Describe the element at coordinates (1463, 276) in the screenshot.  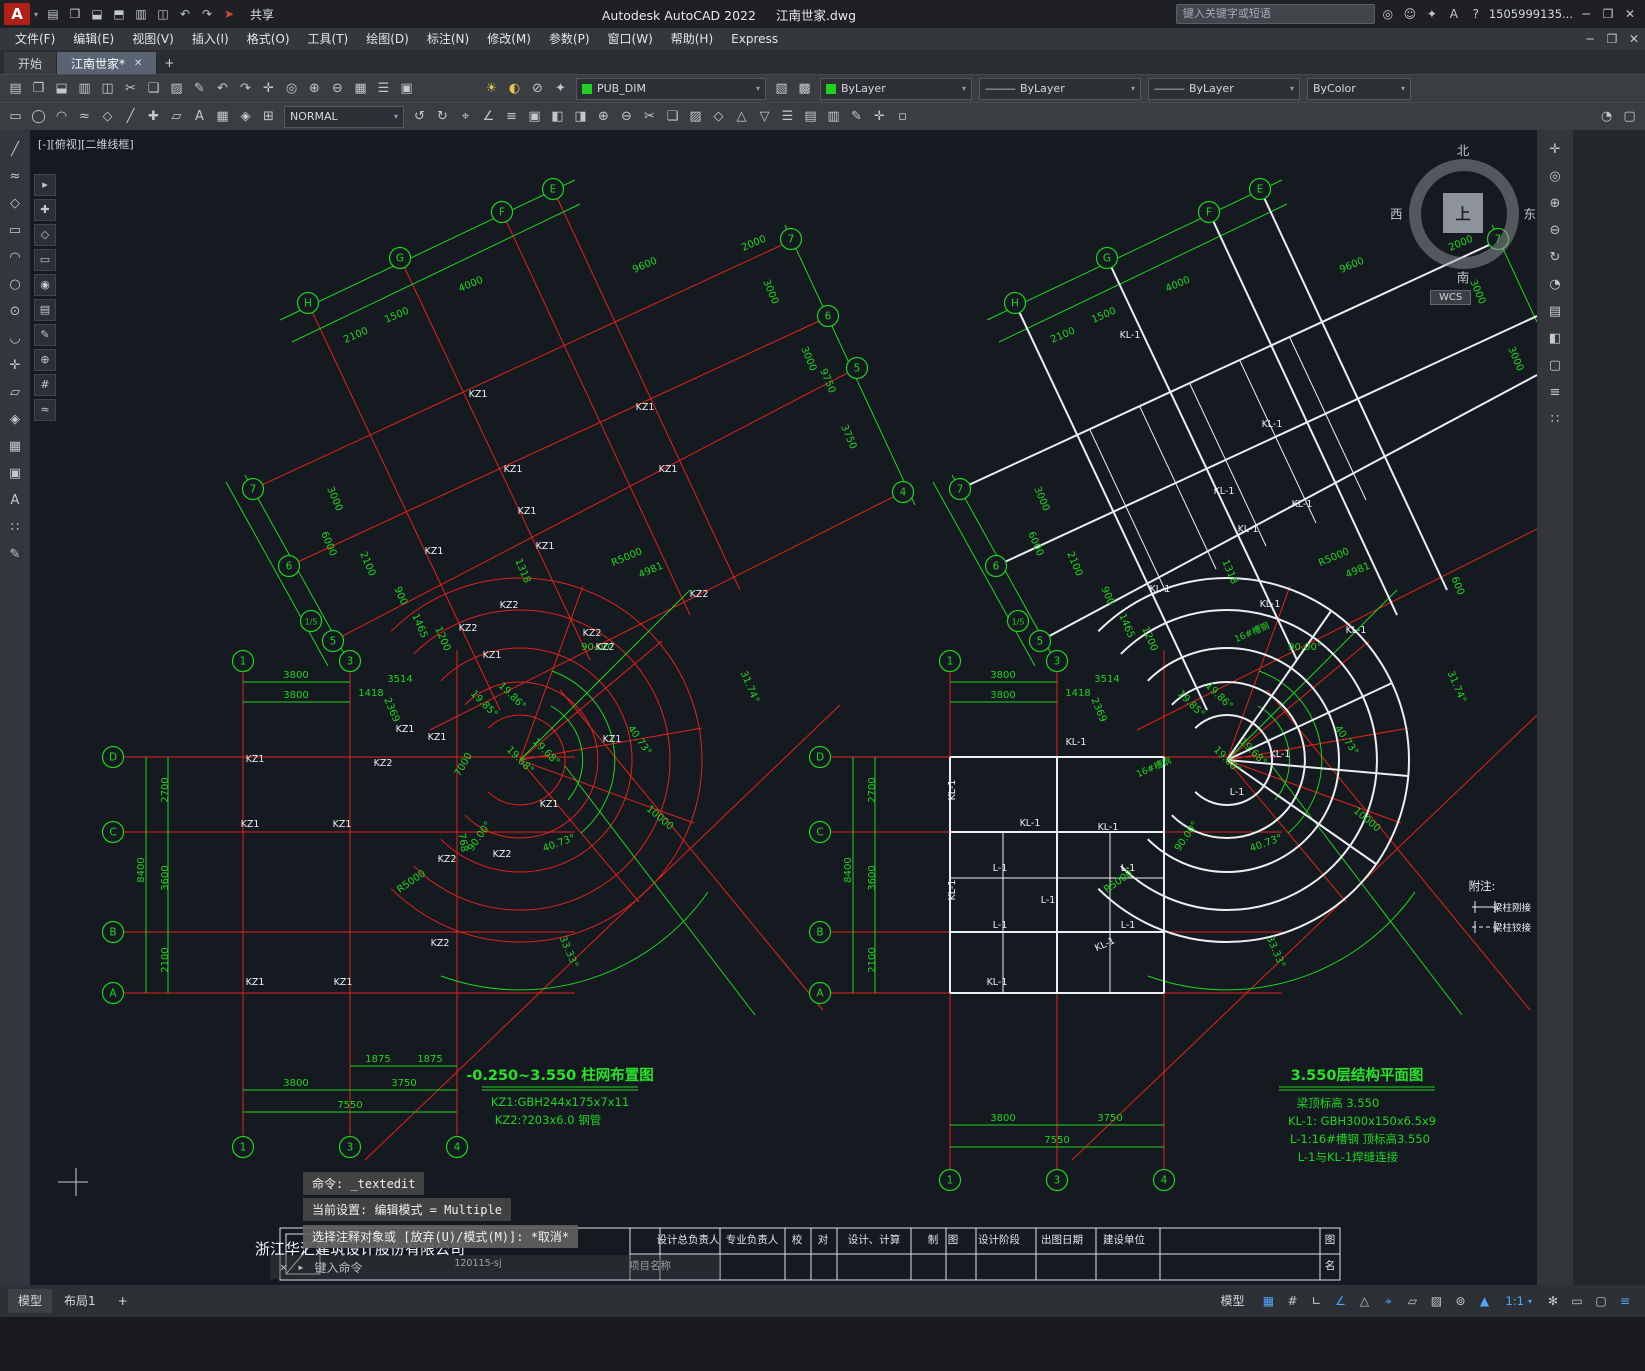
I see `compass-south-label: 南` at that location.